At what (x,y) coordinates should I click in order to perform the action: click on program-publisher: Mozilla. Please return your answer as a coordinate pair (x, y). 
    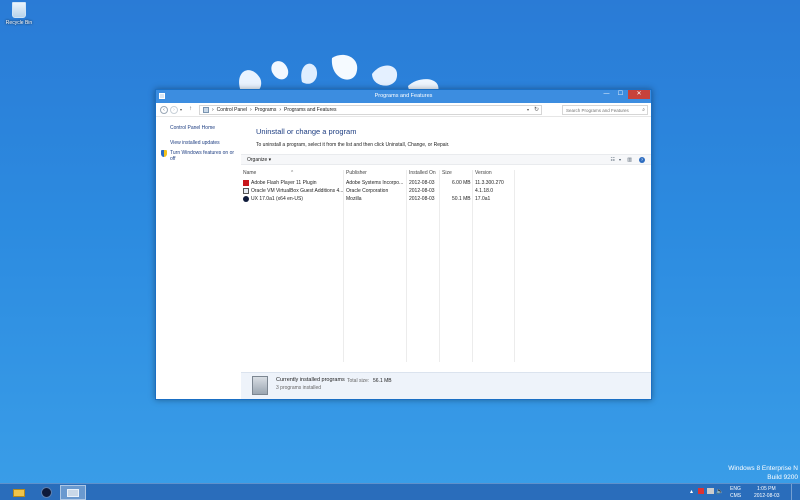
    Looking at the image, I should click on (354, 199).